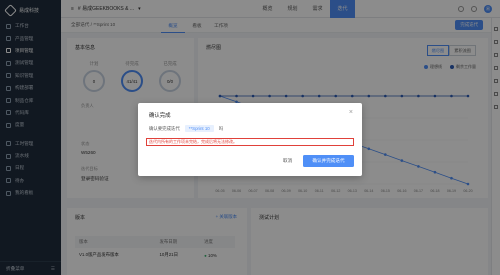  What do you see at coordinates (164, 128) in the screenshot?
I see `message-text: 确认要完成迭代` at bounding box center [164, 128].